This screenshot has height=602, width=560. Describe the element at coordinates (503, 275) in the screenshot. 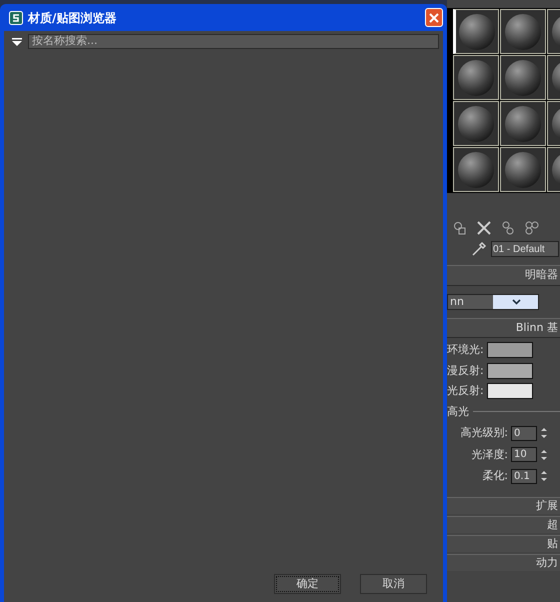

I see `rollout-header: 明暗器` at that location.